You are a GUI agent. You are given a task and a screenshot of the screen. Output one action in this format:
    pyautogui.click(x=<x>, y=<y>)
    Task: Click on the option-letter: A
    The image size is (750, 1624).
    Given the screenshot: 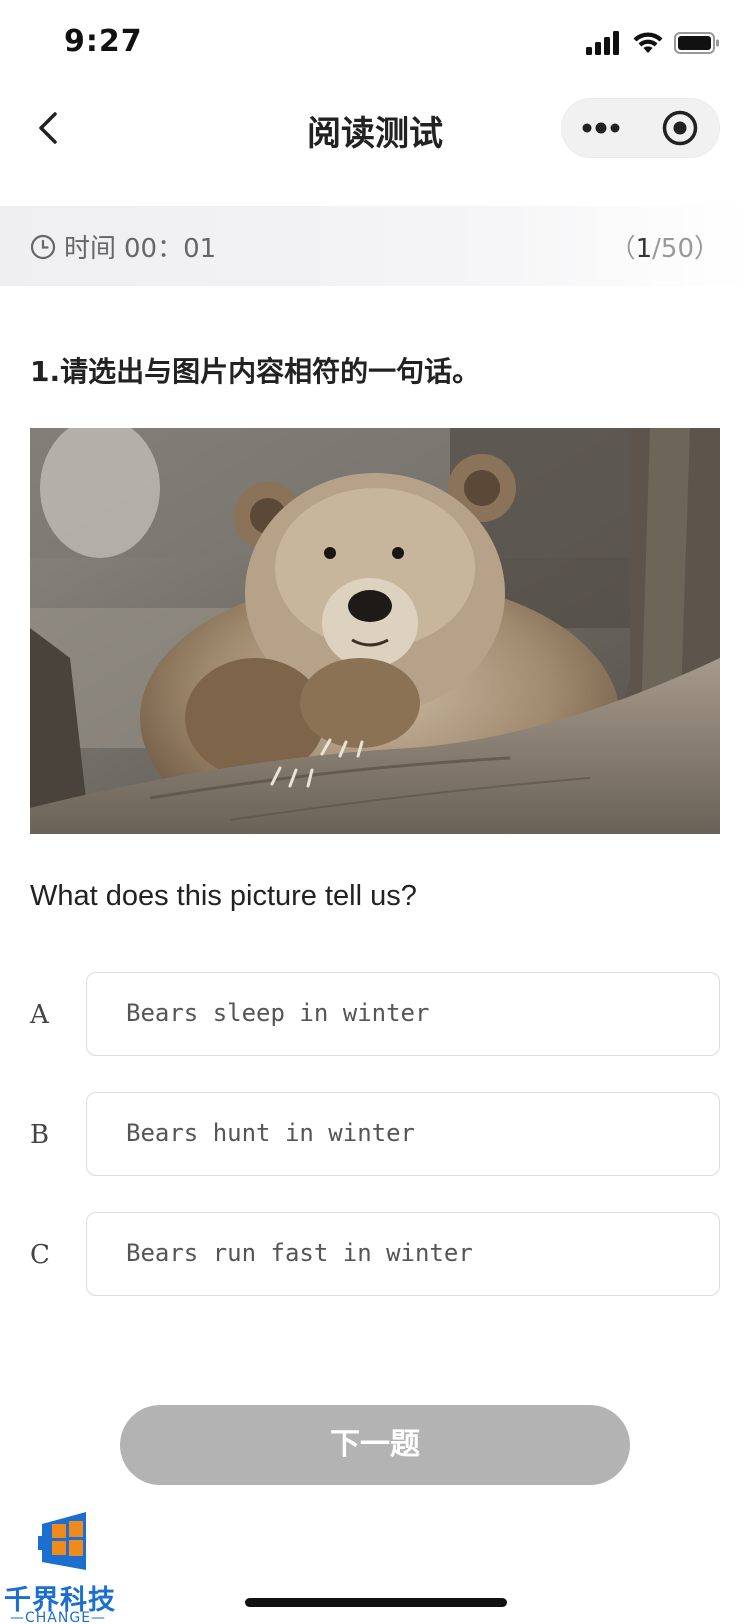 What is the action you would take?
    pyautogui.click(x=39, y=1015)
    